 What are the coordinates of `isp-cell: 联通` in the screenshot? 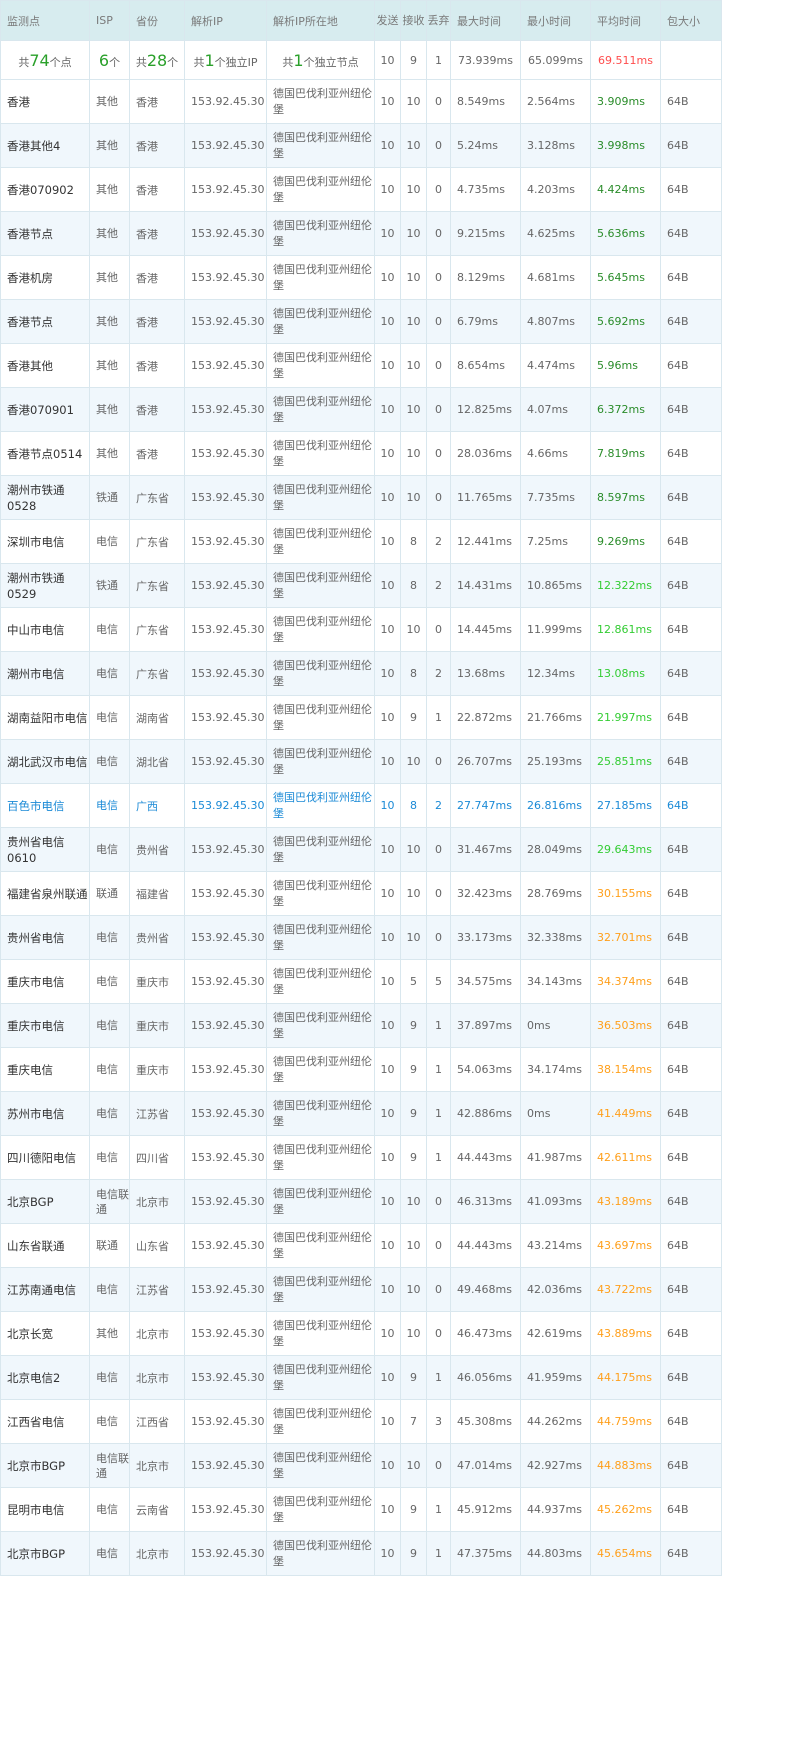 It's located at (109, 1245).